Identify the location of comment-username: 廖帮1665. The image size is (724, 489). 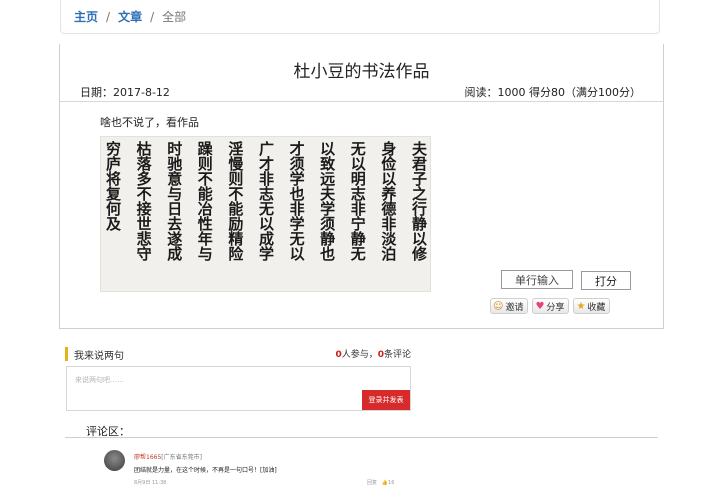
(147, 457).